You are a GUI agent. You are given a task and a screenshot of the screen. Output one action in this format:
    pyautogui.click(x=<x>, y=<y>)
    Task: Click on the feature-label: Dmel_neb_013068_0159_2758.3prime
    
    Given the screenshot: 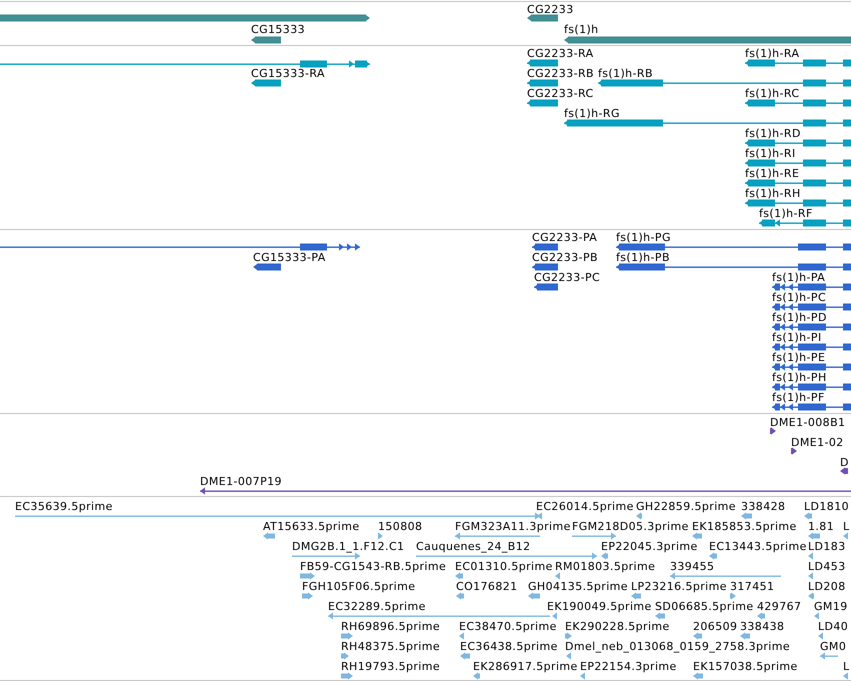 What is the action you would take?
    pyautogui.click(x=677, y=646)
    